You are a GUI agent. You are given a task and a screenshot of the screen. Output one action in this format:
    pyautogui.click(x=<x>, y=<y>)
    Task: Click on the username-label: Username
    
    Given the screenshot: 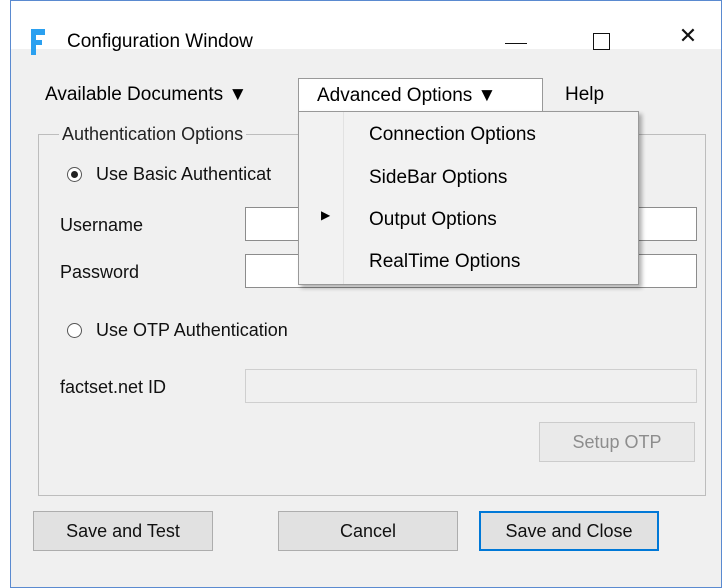 What is the action you would take?
    pyautogui.click(x=102, y=225)
    